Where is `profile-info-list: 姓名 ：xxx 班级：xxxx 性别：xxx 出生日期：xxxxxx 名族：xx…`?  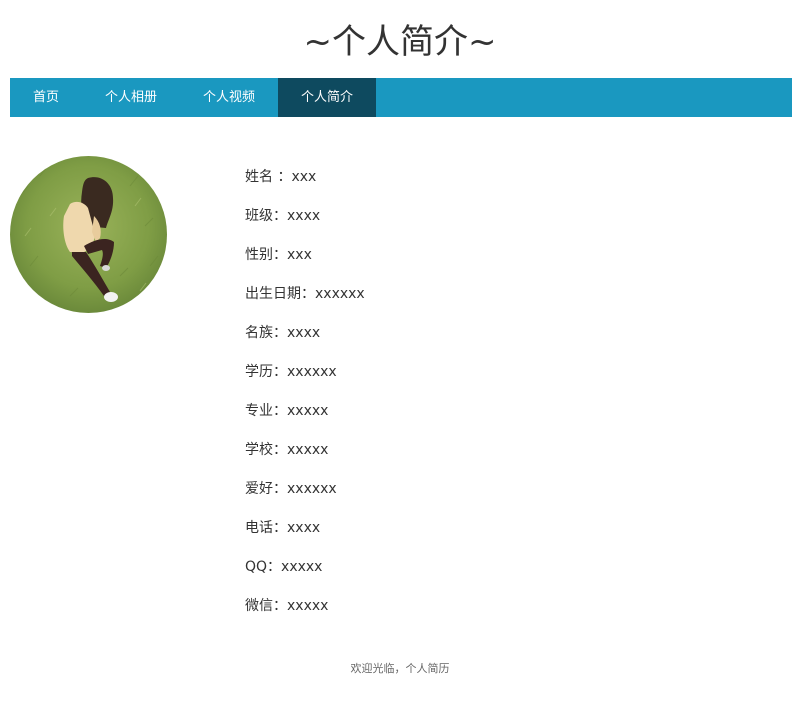 profile-info-list: 姓名 ：xxx 班级：xxxx 性别：xxx 出生日期：xxxxxx 名族：xx… is located at coordinates (305, 392).